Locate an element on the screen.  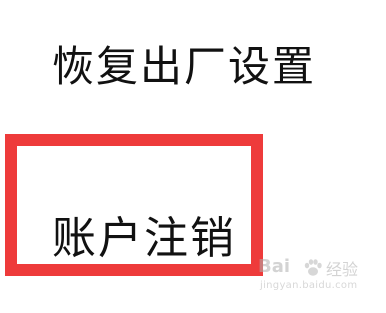
baidu-jingyan-watermark: Bai 经验 jingyan.baidu.com is located at coordinates (318, 276).